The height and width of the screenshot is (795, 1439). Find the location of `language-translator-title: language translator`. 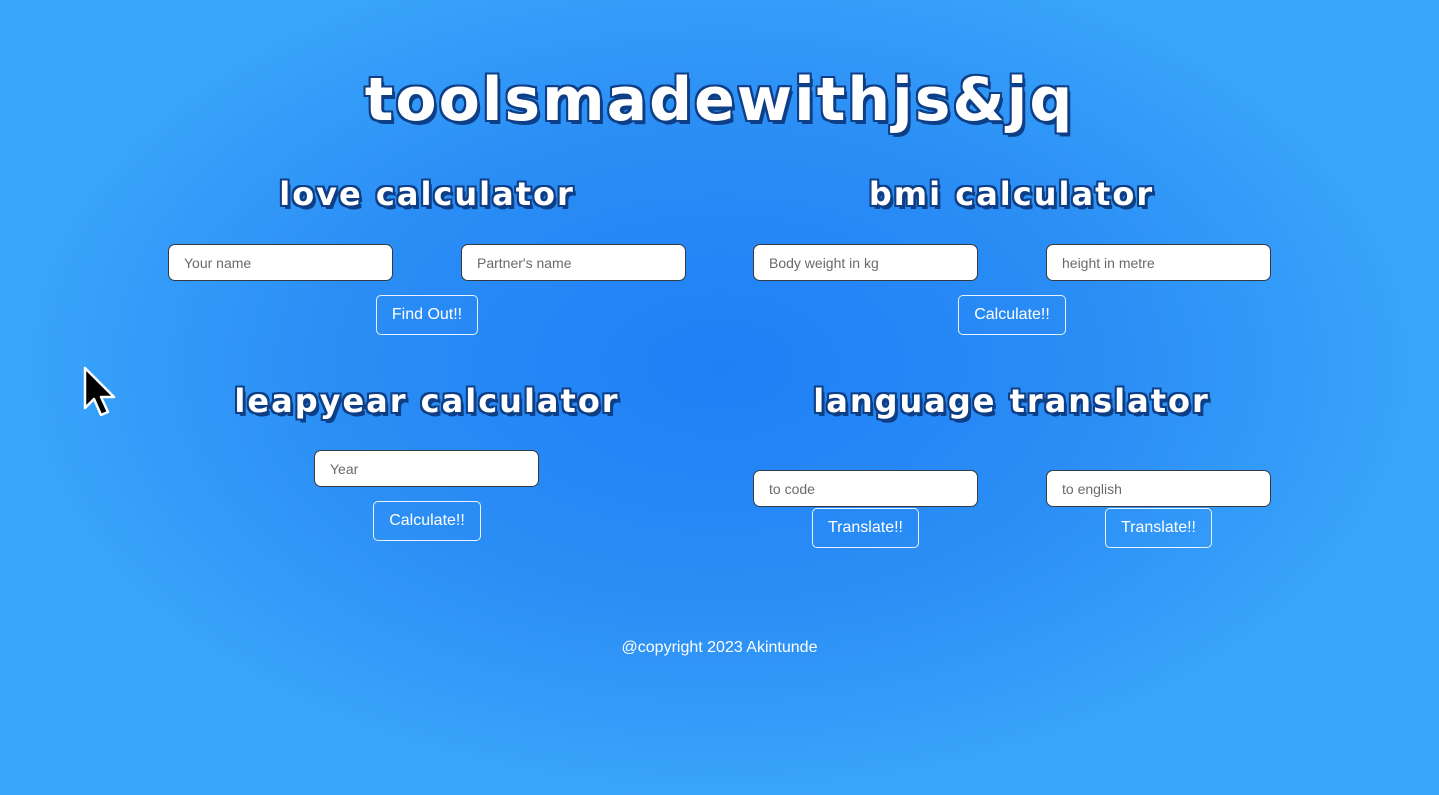

language-translator-title: language translator is located at coordinates (1011, 401).